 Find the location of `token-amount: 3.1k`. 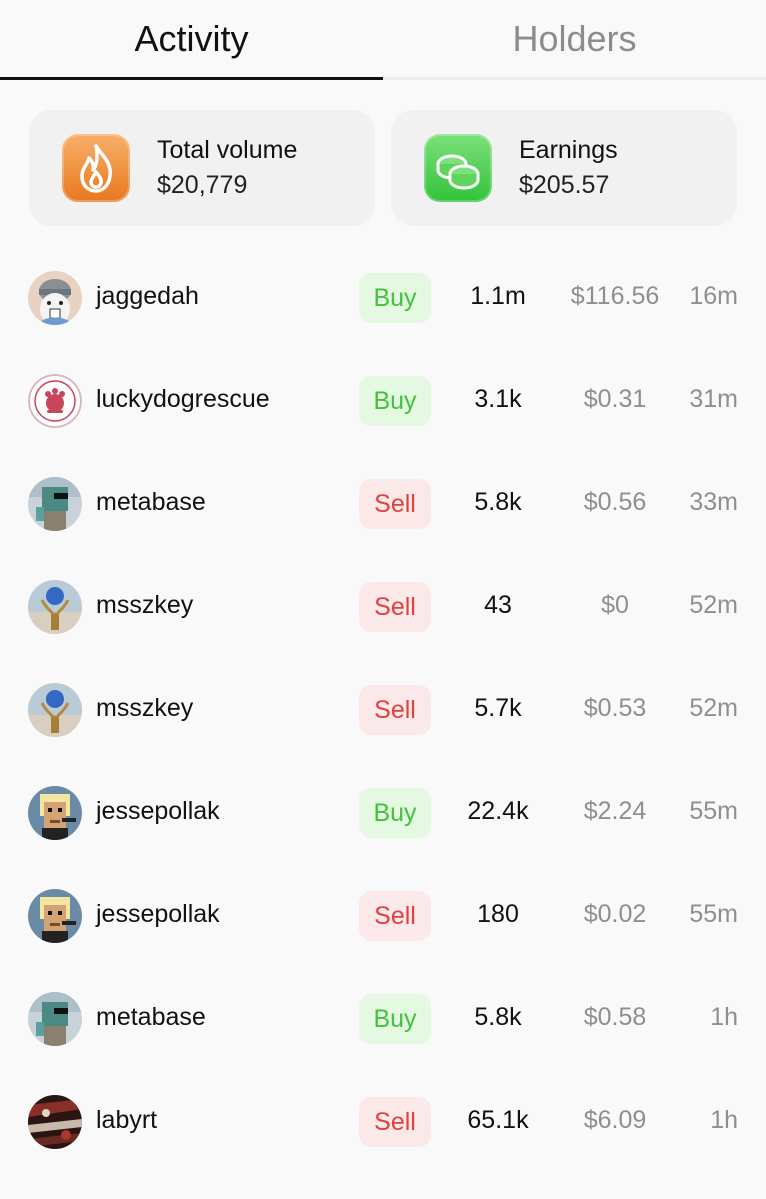

token-amount: 3.1k is located at coordinates (498, 399).